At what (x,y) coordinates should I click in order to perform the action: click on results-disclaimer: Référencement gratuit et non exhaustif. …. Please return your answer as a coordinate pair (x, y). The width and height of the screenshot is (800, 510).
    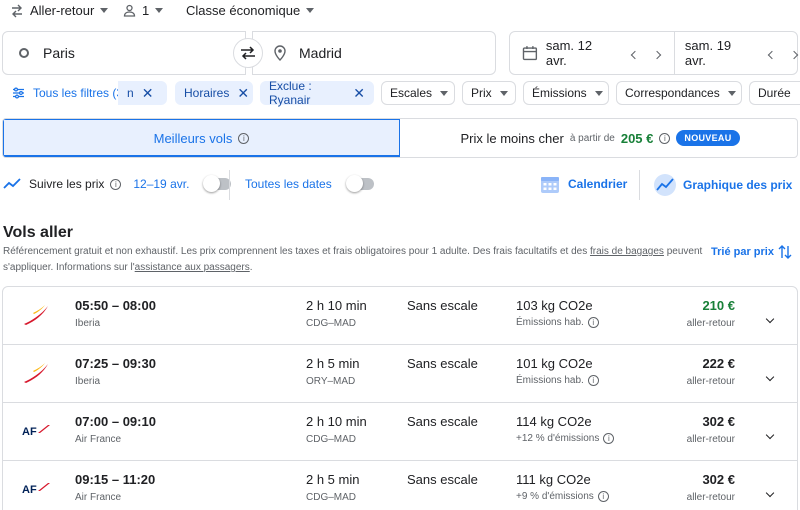
    Looking at the image, I should click on (353, 260).